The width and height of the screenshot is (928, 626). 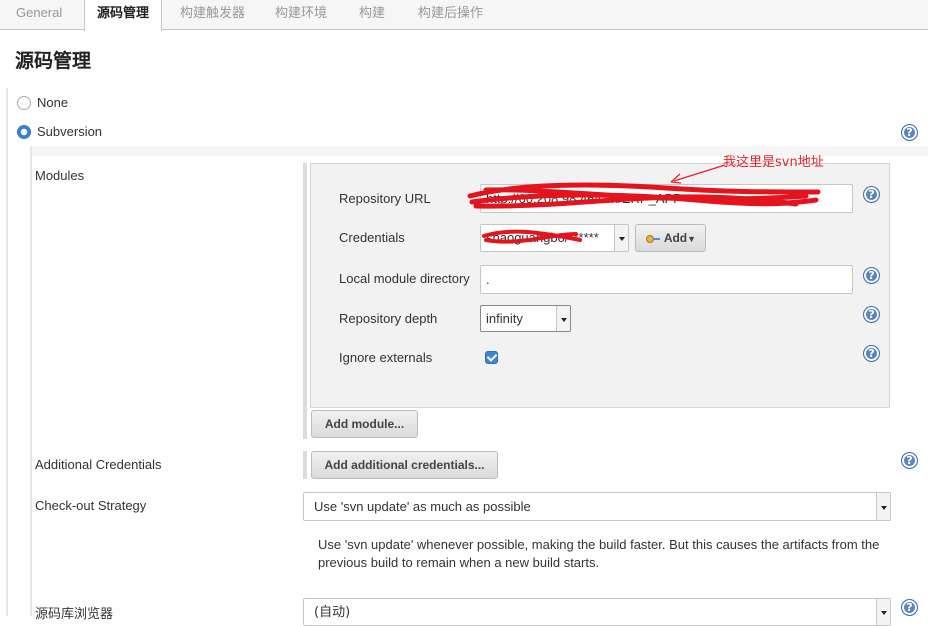 What do you see at coordinates (871, 314) in the screenshot?
I see `repository-depth-help-icon` at bounding box center [871, 314].